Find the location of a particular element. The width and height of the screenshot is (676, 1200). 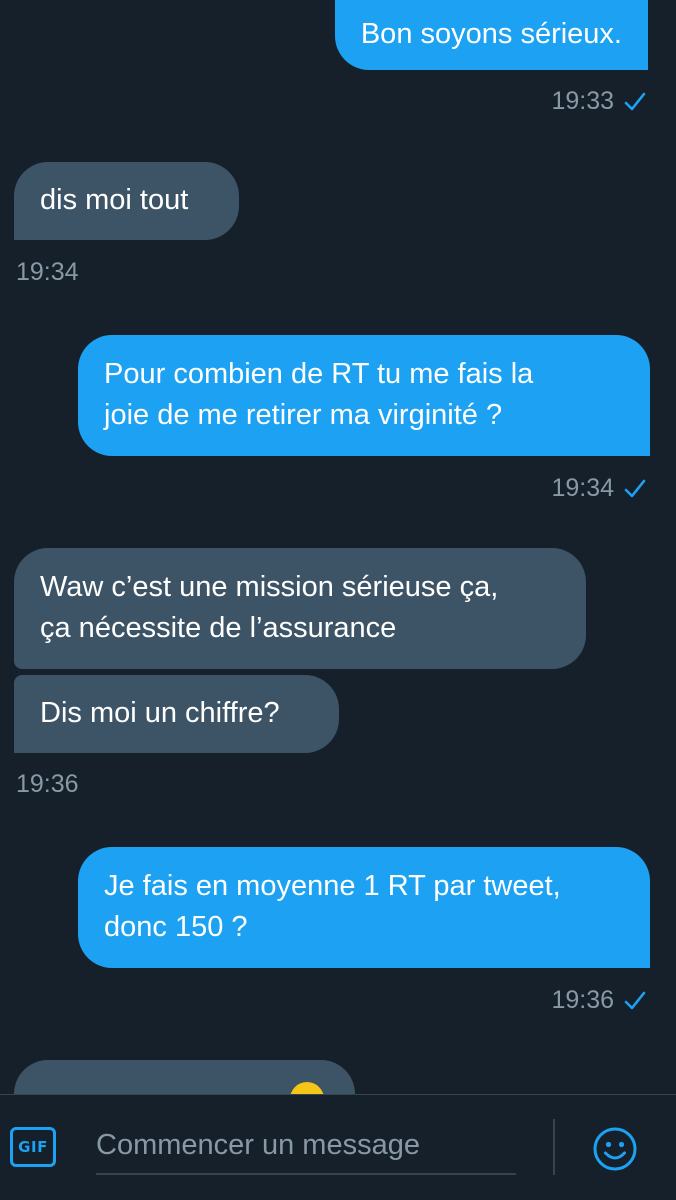

message-bubble-incoming: dis moi tout is located at coordinates (126, 201).